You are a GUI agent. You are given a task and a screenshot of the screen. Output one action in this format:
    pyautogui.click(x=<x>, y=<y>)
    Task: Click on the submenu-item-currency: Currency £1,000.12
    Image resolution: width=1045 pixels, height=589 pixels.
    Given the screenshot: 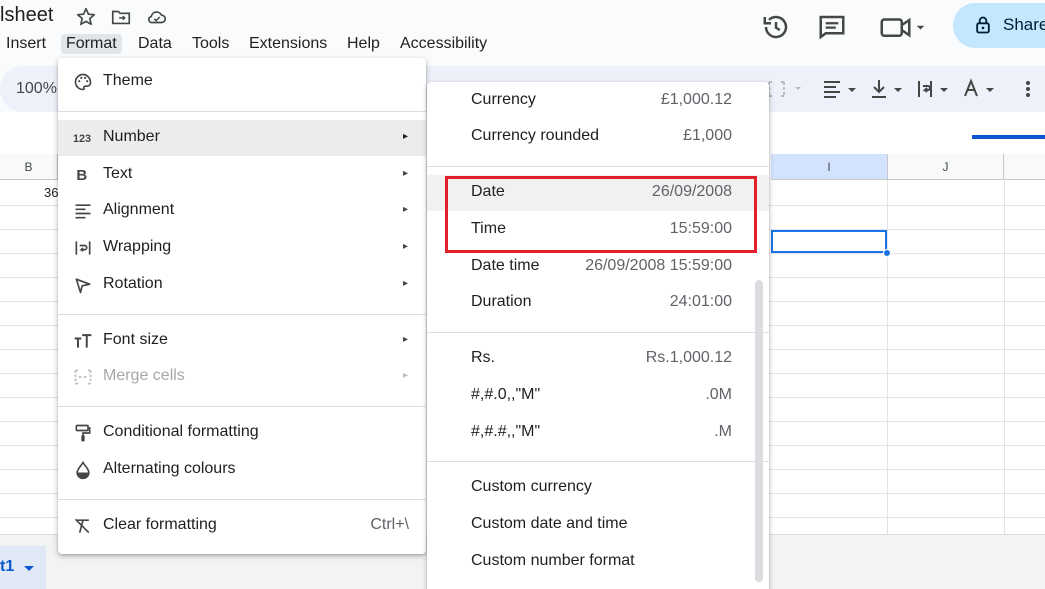 What is the action you would take?
    pyautogui.click(x=598, y=101)
    